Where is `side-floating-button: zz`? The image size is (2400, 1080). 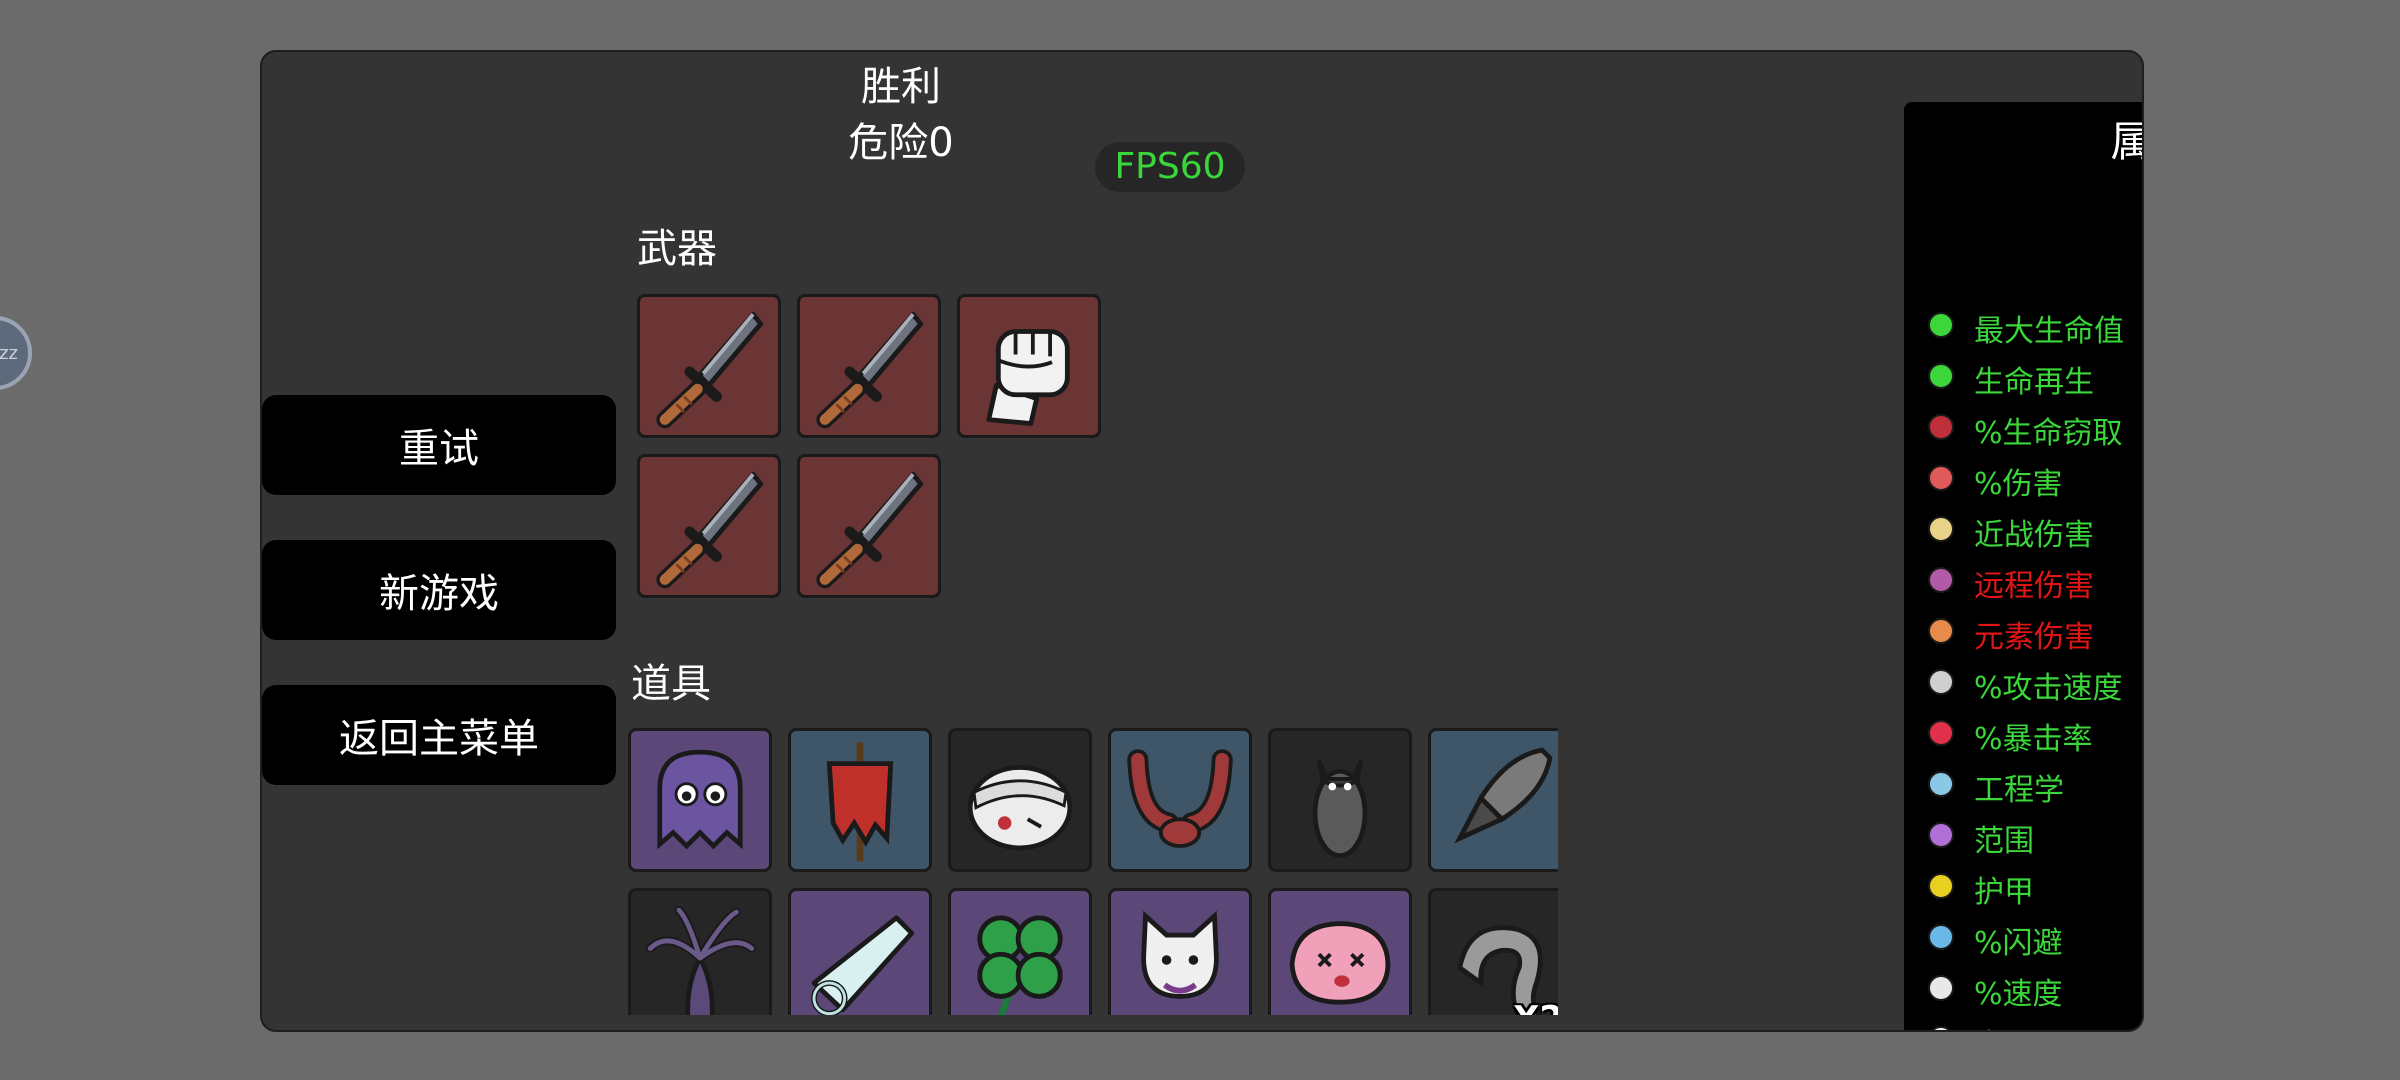
side-floating-button: zz is located at coordinates (16, 353).